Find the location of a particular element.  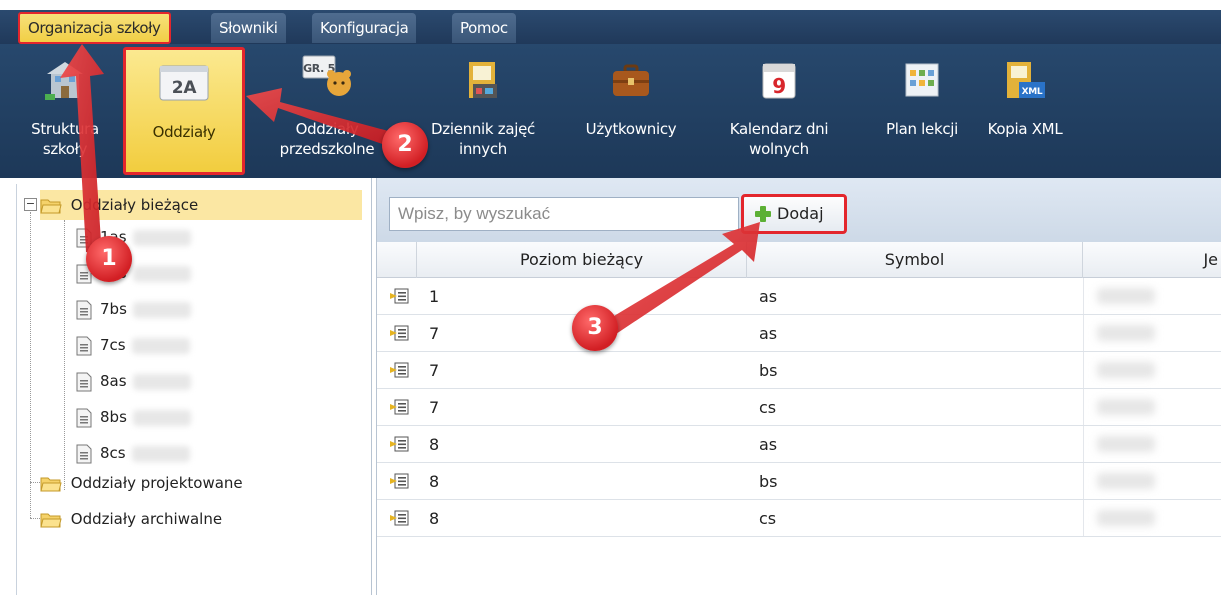

tree-item-8as: 8as is located at coordinates (133, 381).